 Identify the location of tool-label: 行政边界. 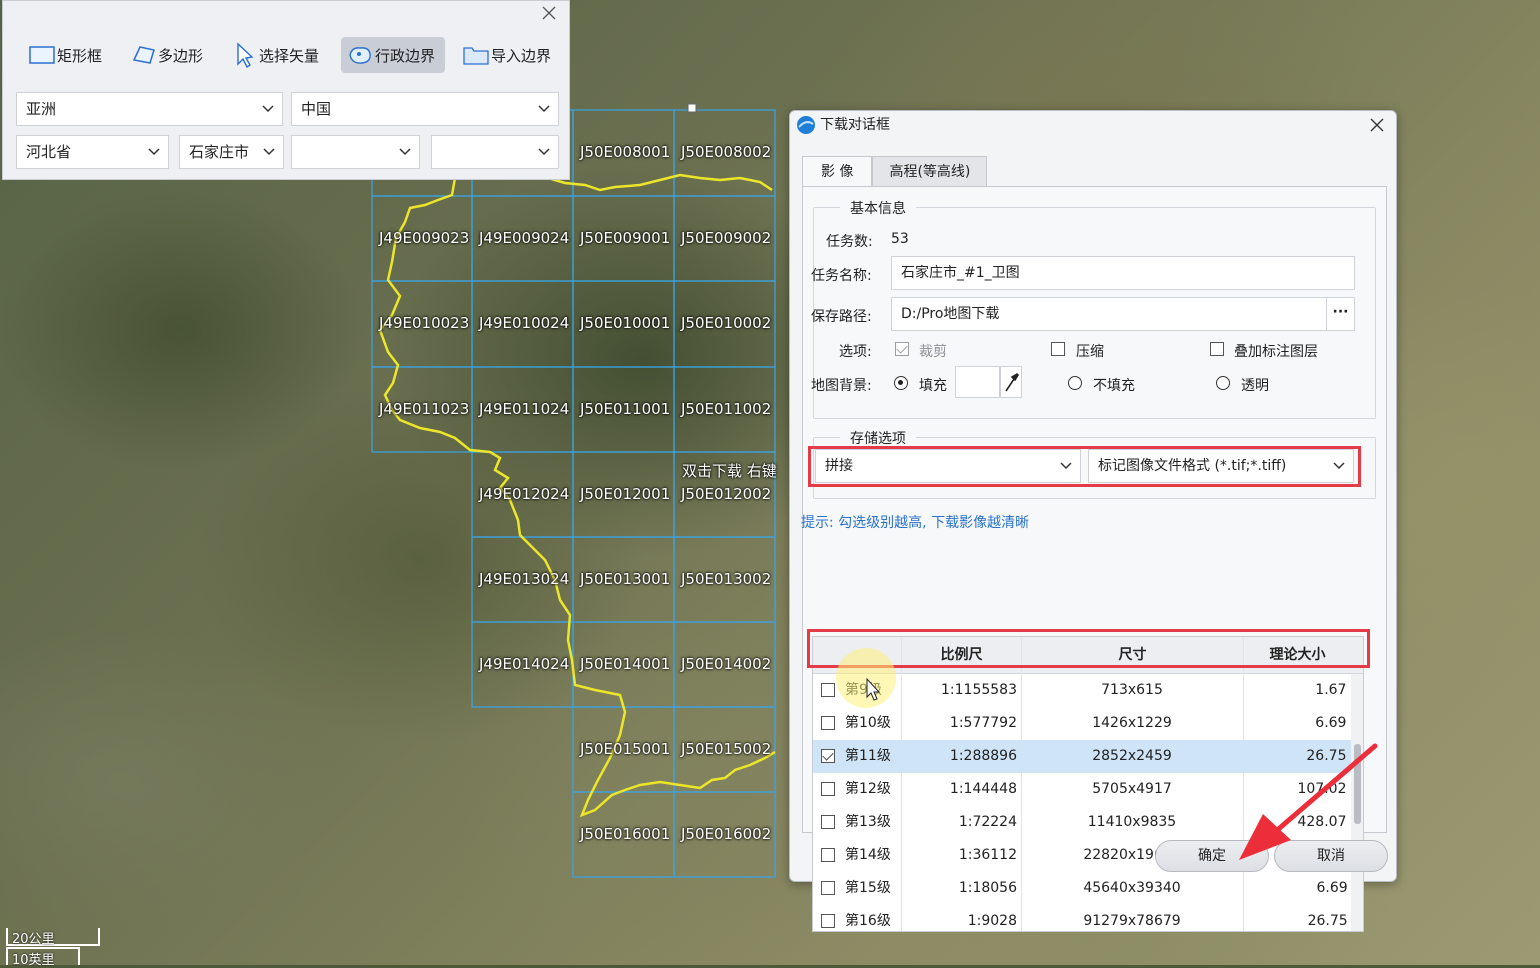
(405, 55).